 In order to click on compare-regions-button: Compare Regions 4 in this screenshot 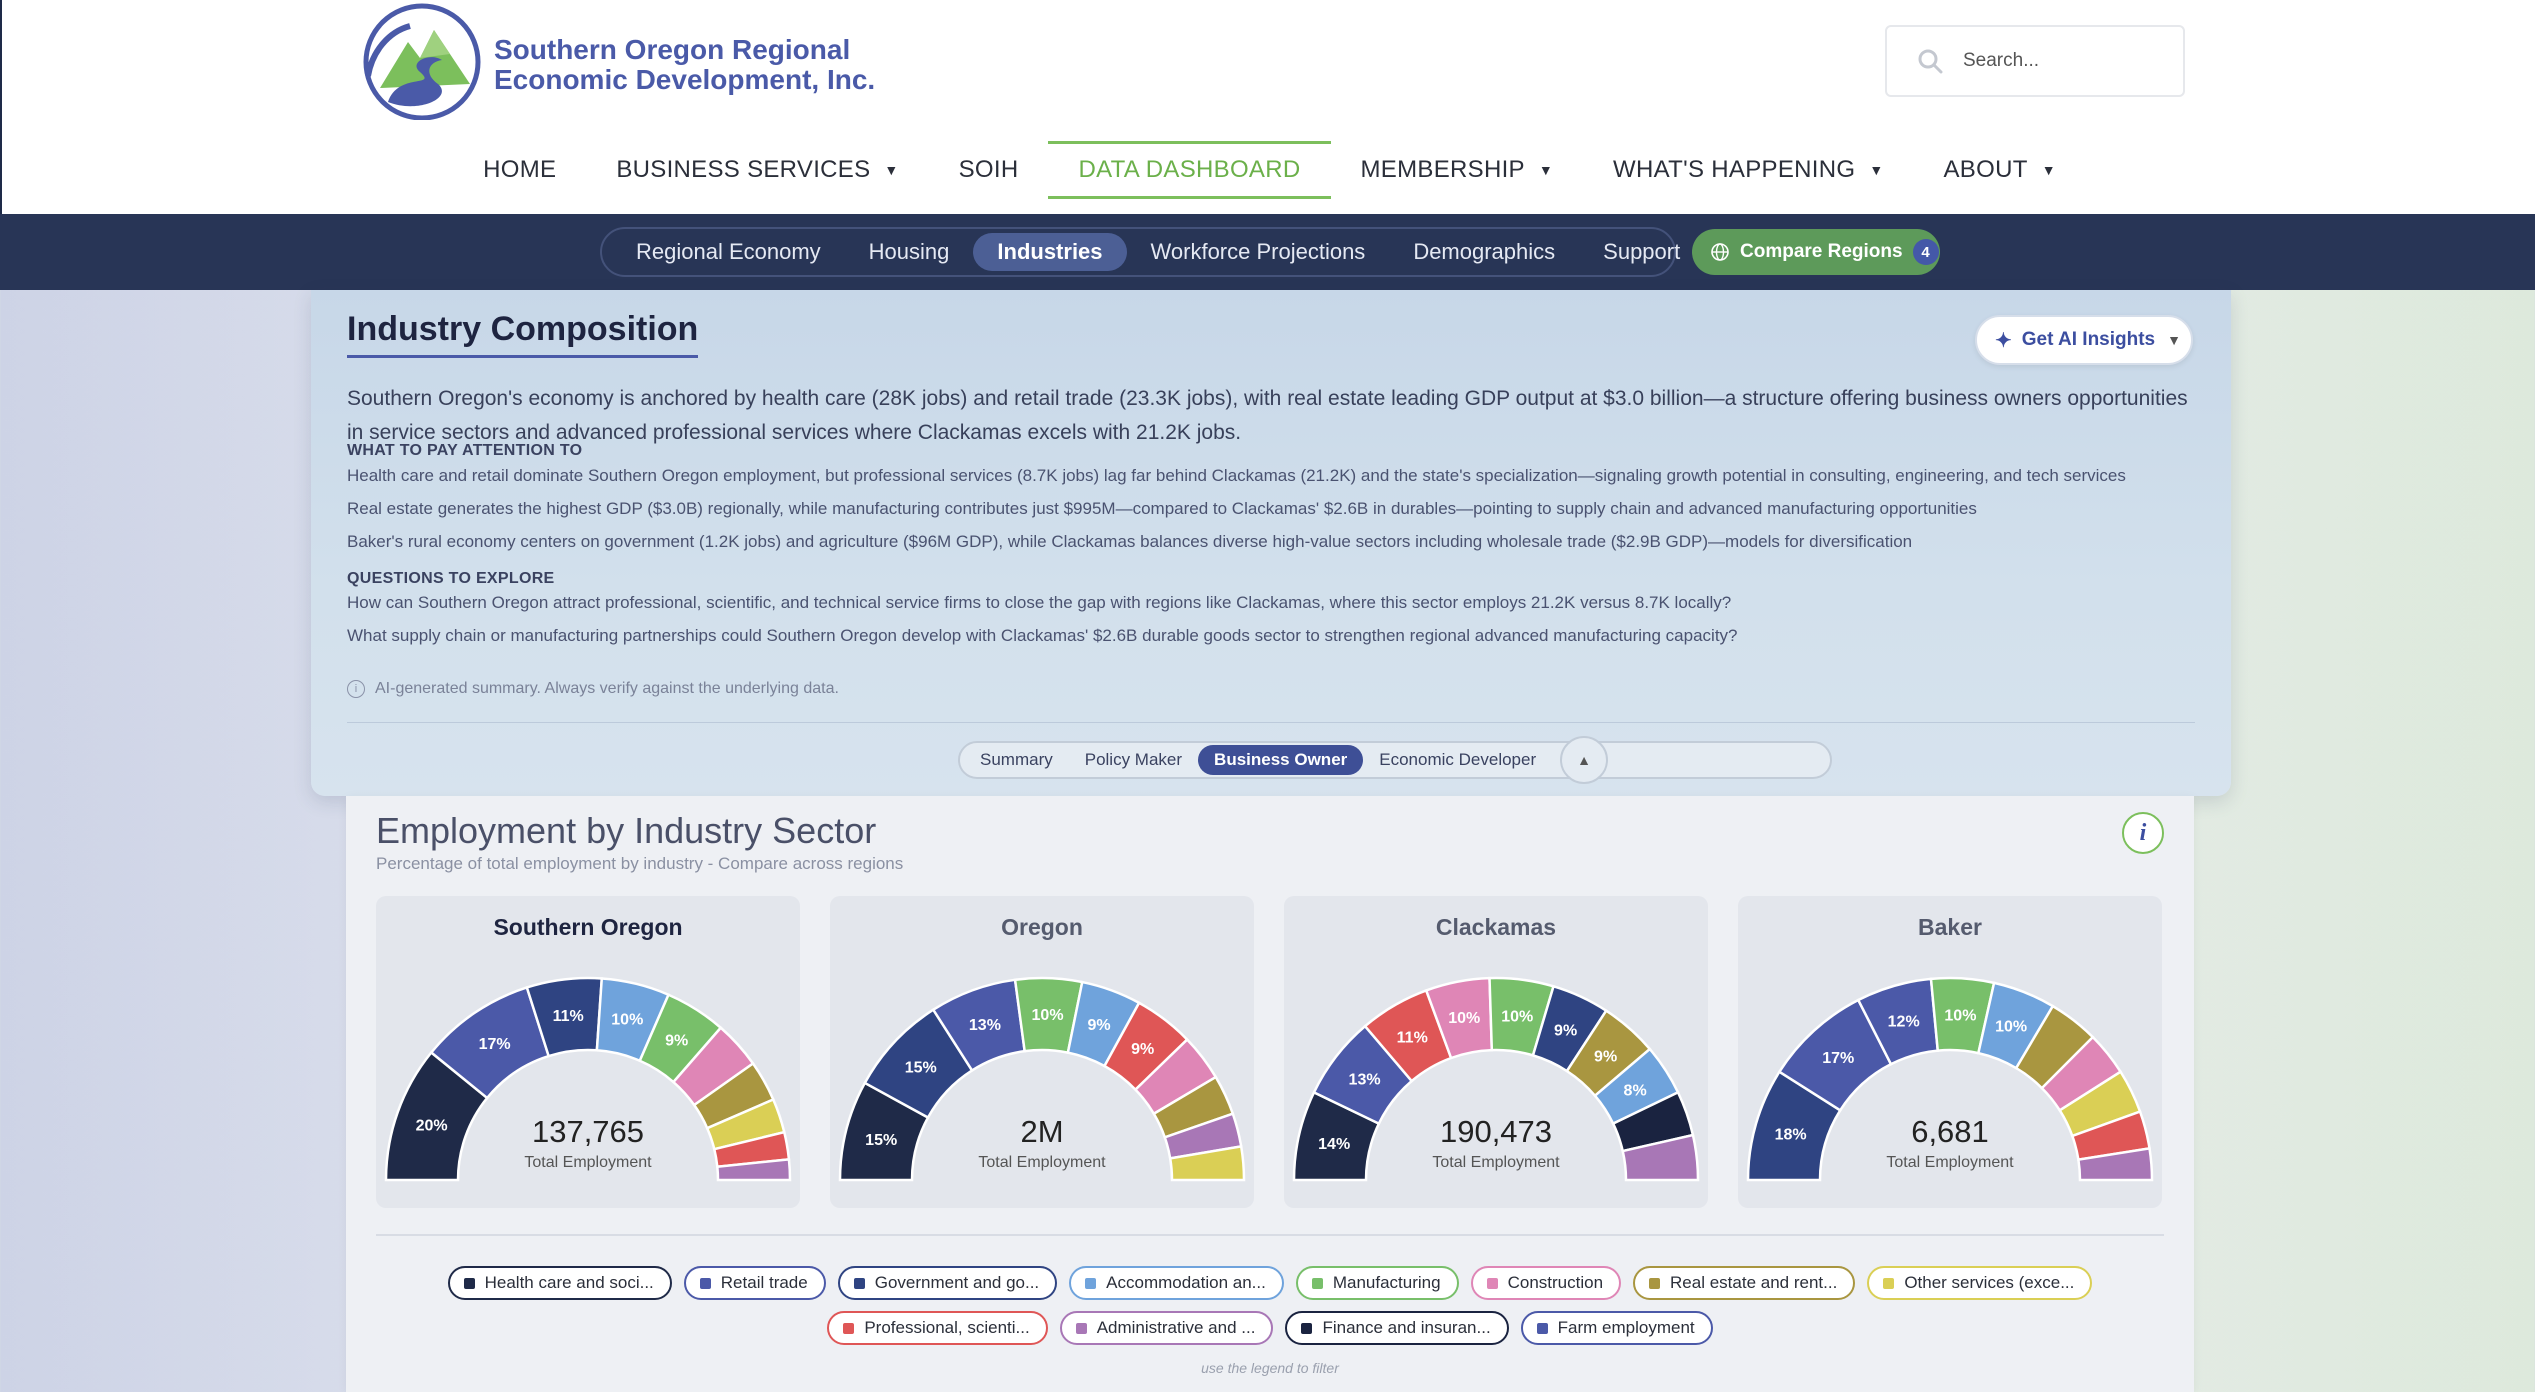, I will do `click(1816, 252)`.